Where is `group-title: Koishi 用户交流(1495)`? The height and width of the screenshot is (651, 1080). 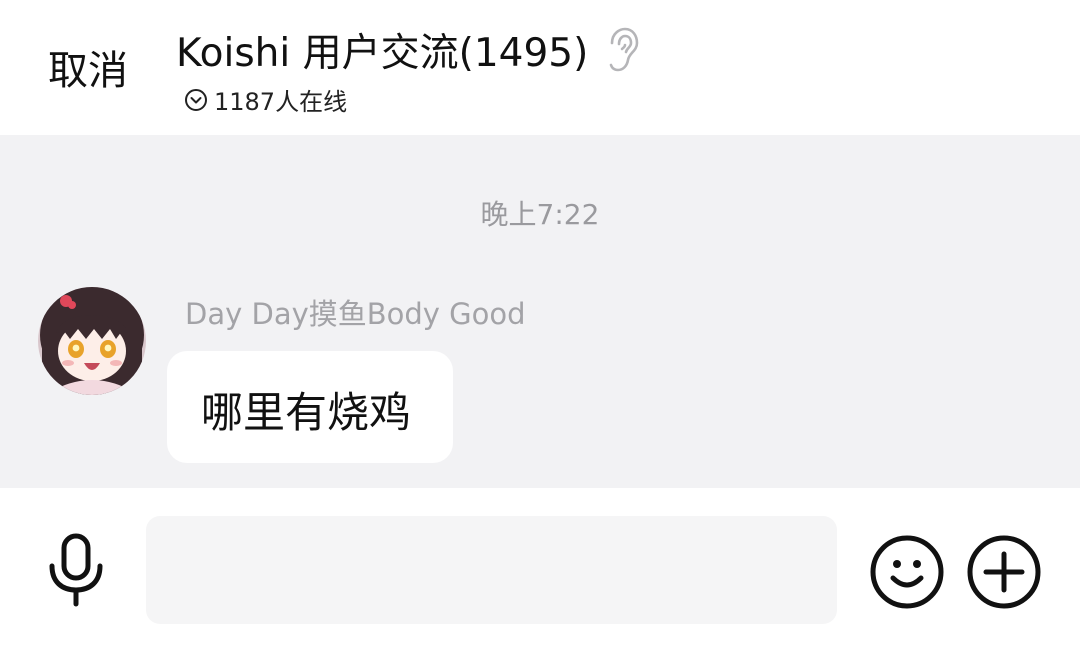
group-title: Koishi 用户交流(1495) is located at coordinates (382, 50).